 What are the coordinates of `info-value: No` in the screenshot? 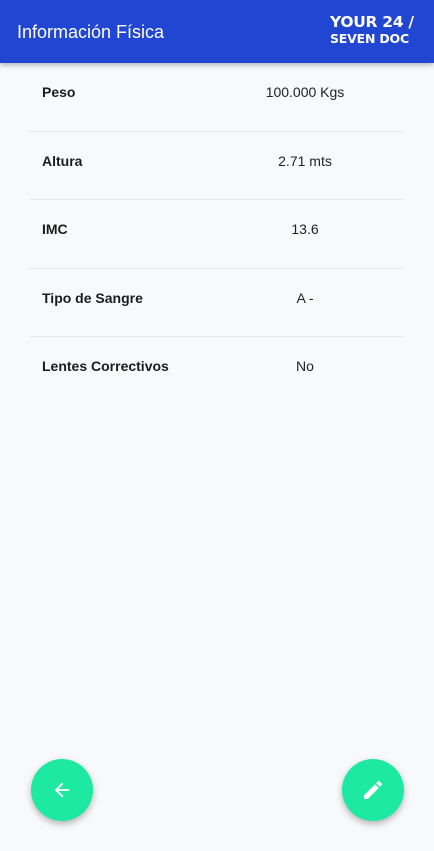 It's located at (305, 366).